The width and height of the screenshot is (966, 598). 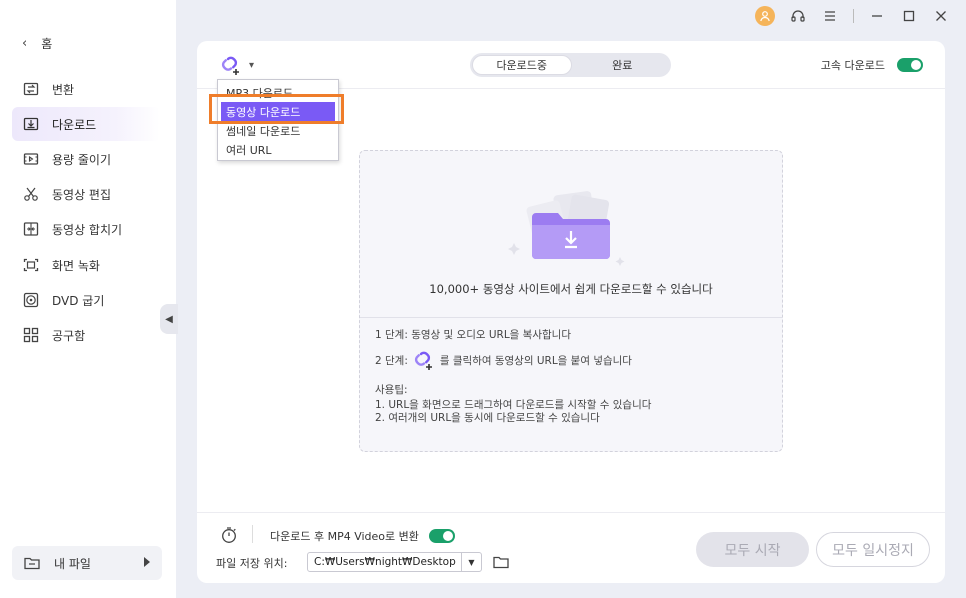 What do you see at coordinates (31, 194) in the screenshot?
I see `scissors-icon` at bounding box center [31, 194].